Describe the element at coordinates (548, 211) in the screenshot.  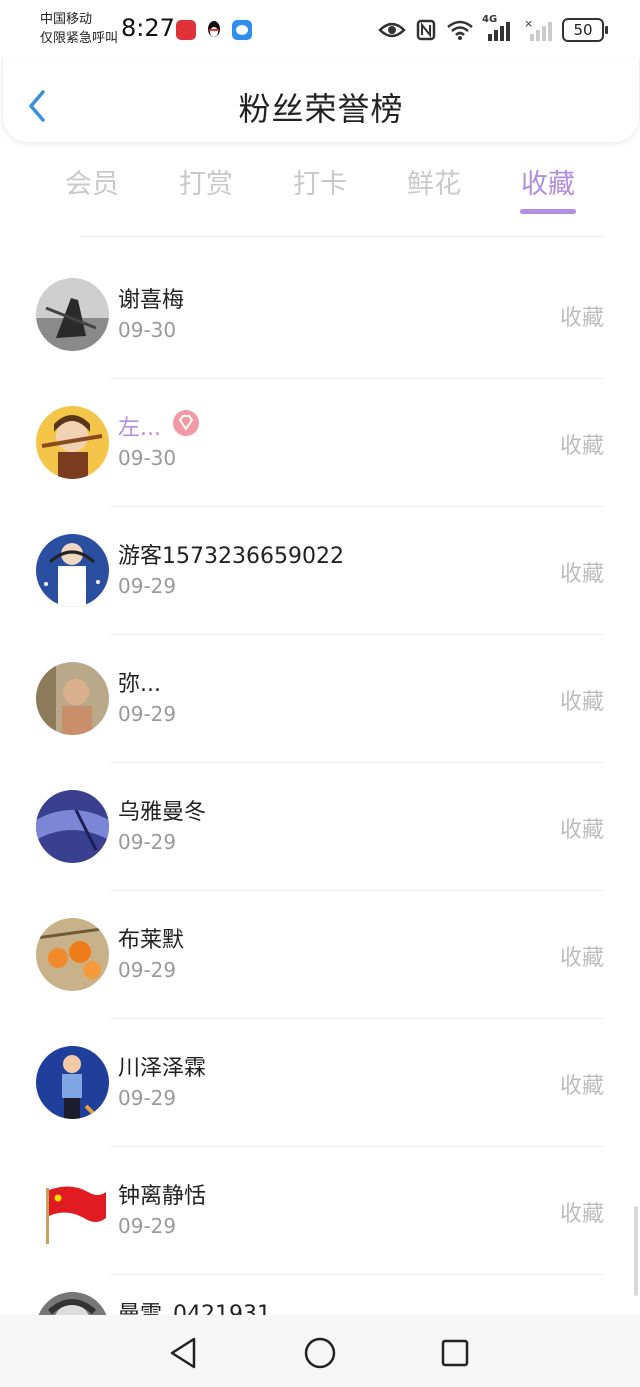
I see `active-tab-indicator` at that location.